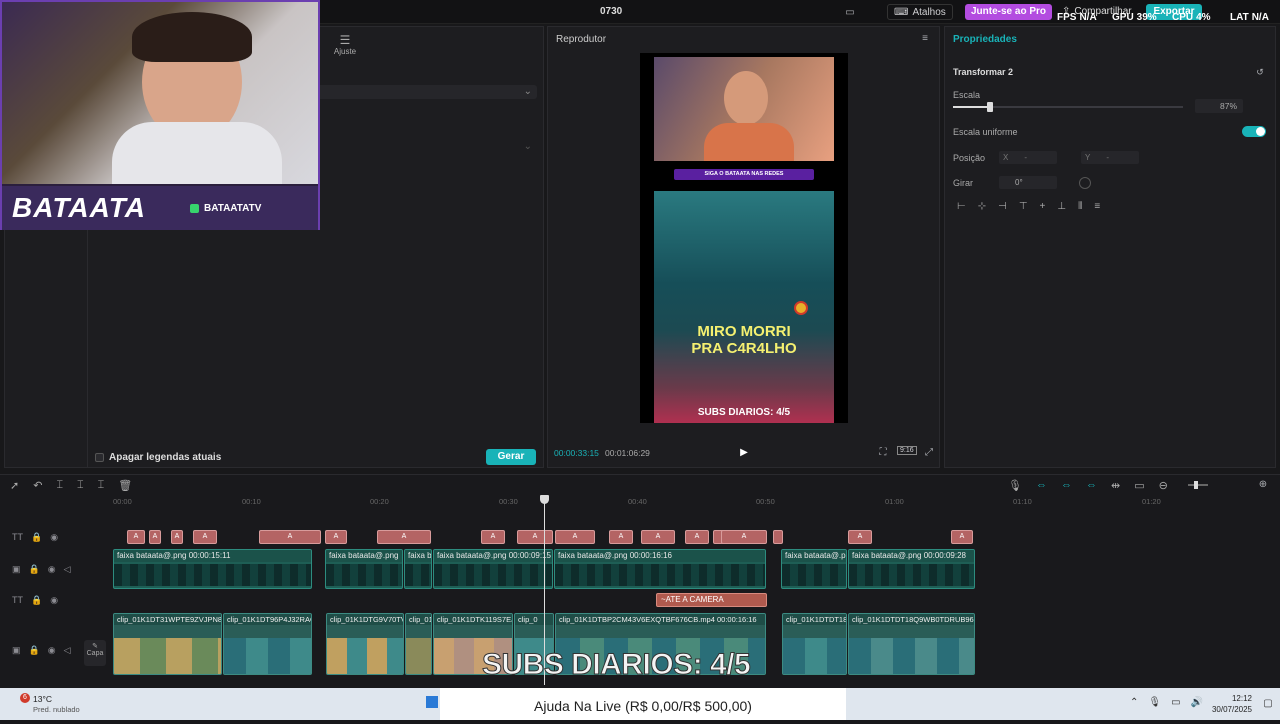 This screenshot has width=1280, height=724. I want to click on uniform-scale-toggle, so click(1254, 131).